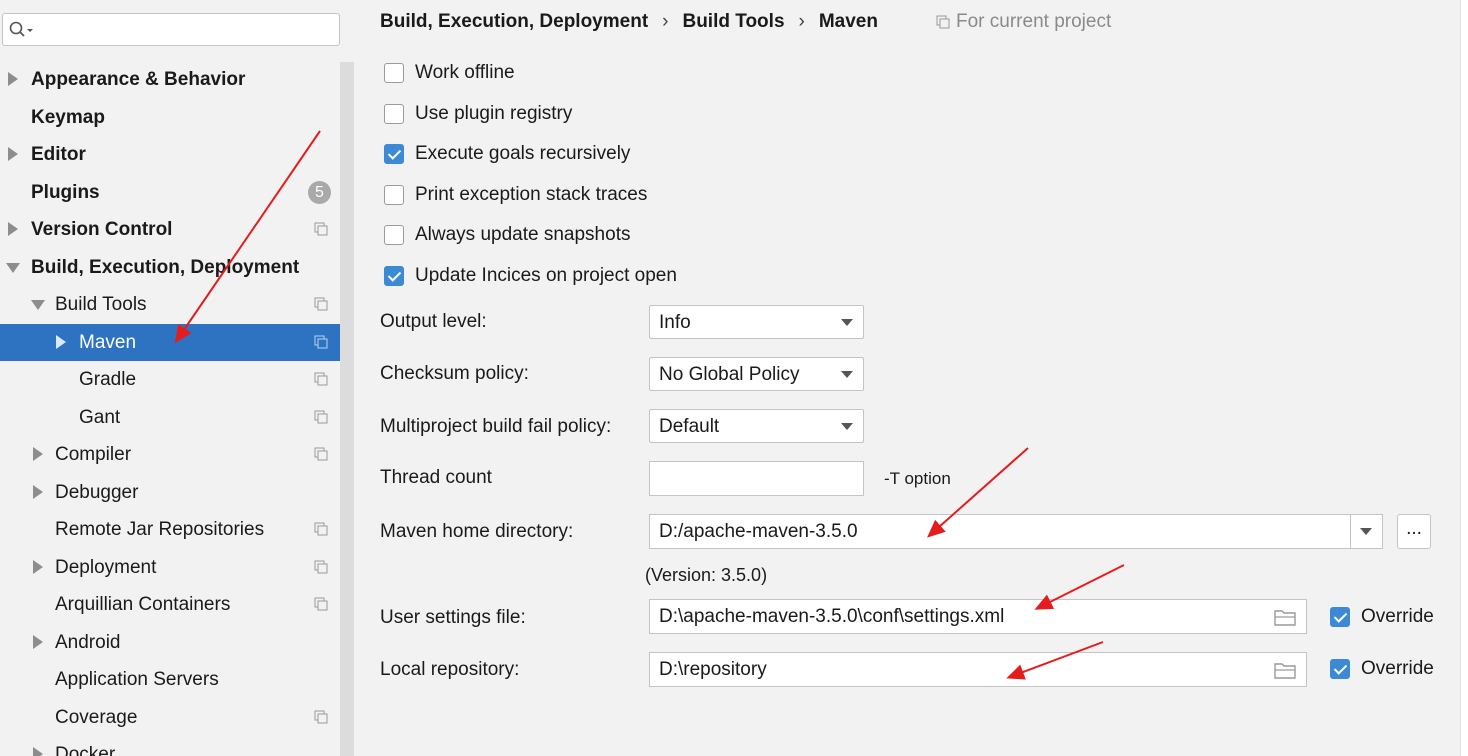  I want to click on thread-count-input, so click(756, 478).